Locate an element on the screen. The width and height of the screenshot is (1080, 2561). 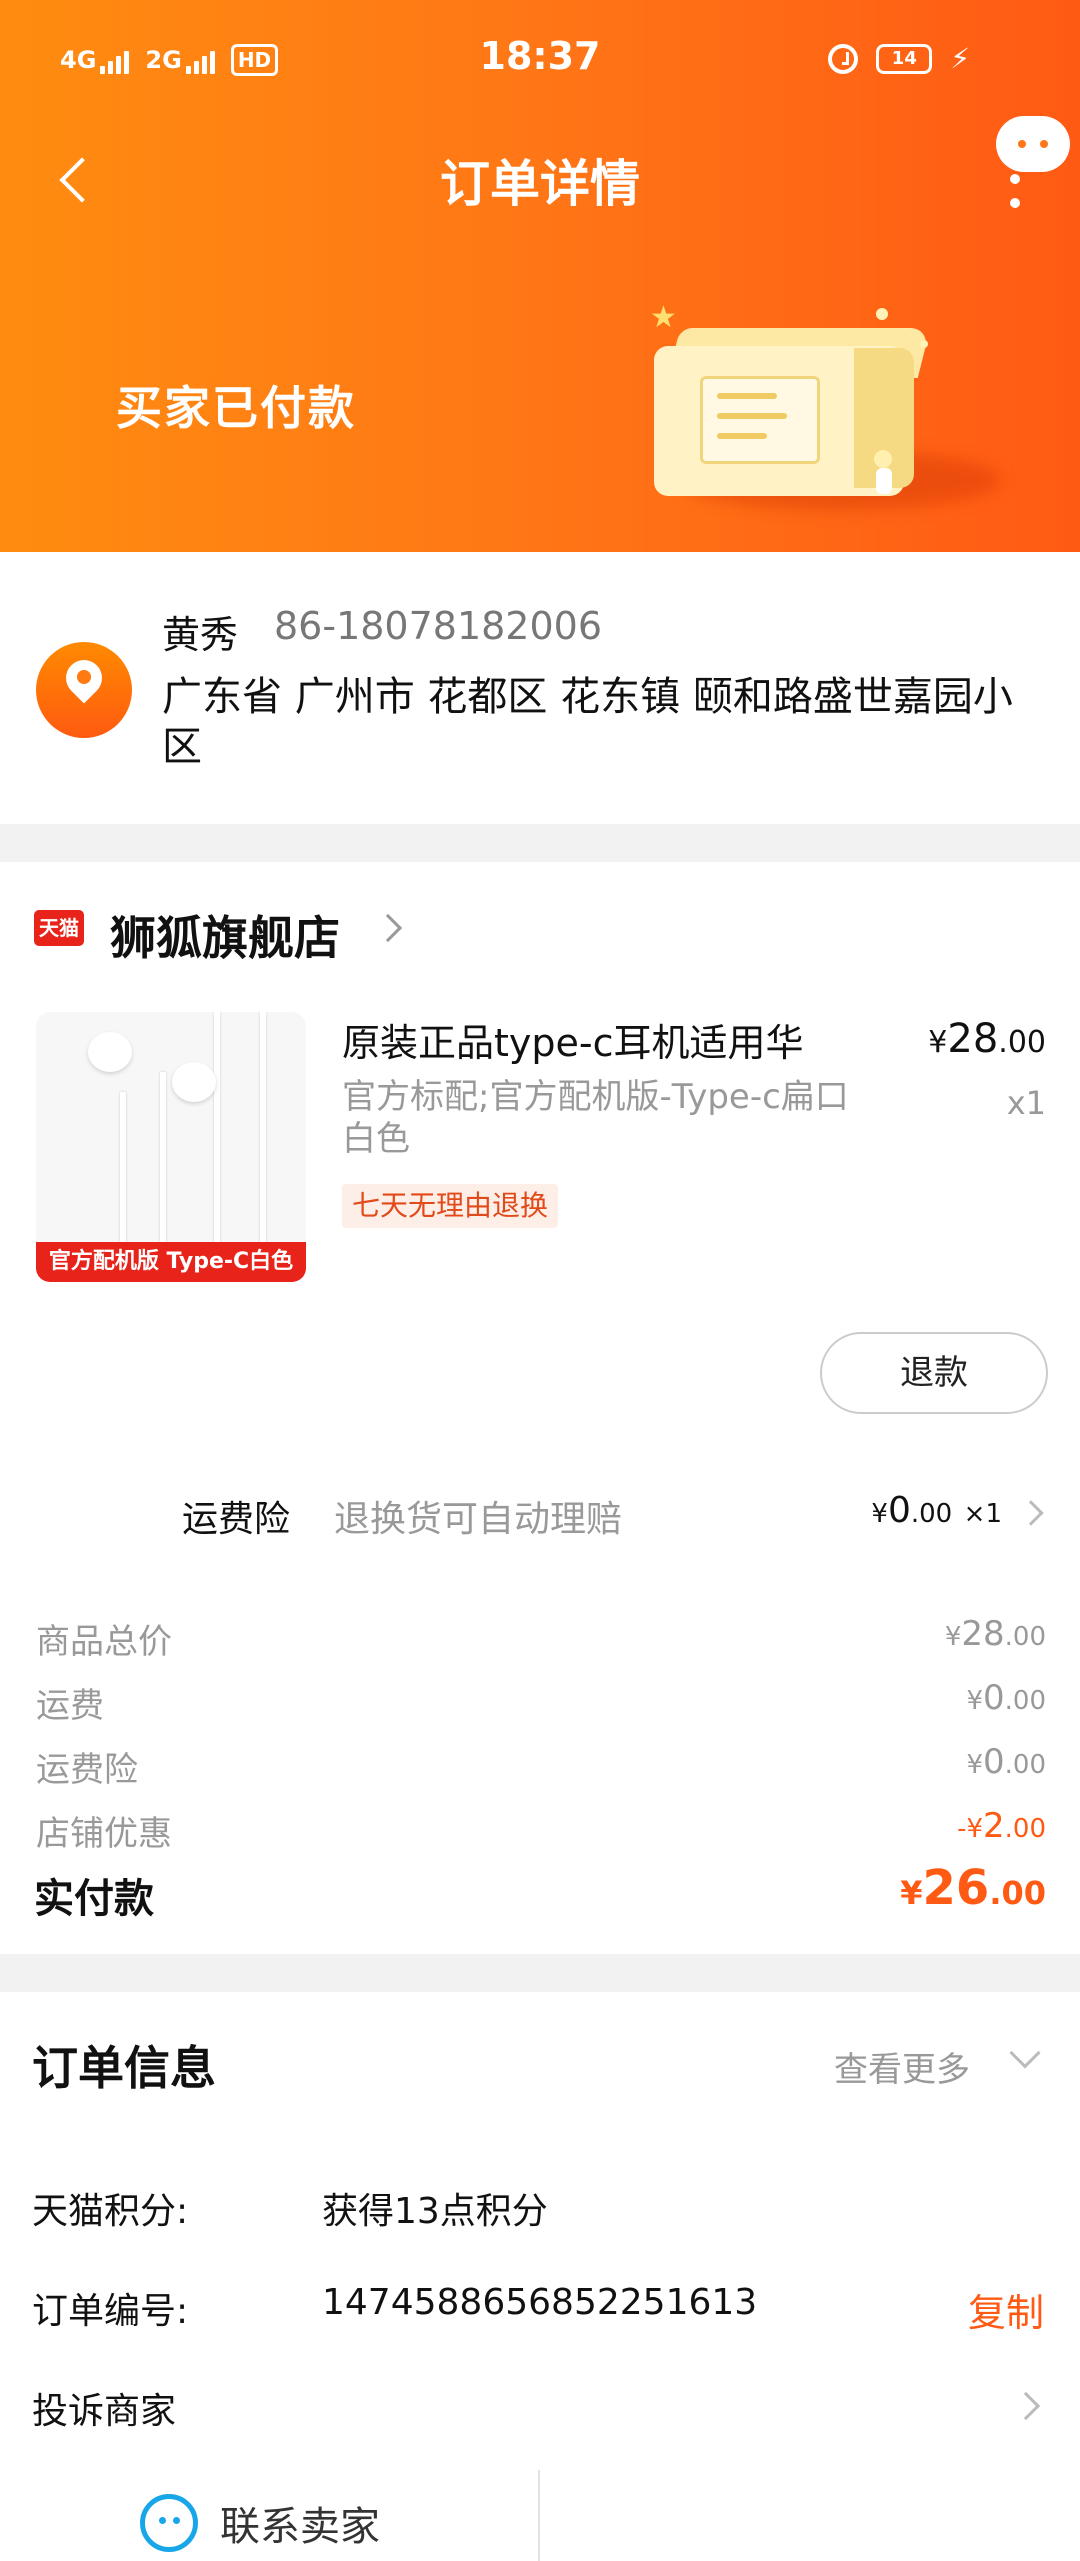
insurance-price: ¥0.00 ×1 is located at coordinates (936, 1510).